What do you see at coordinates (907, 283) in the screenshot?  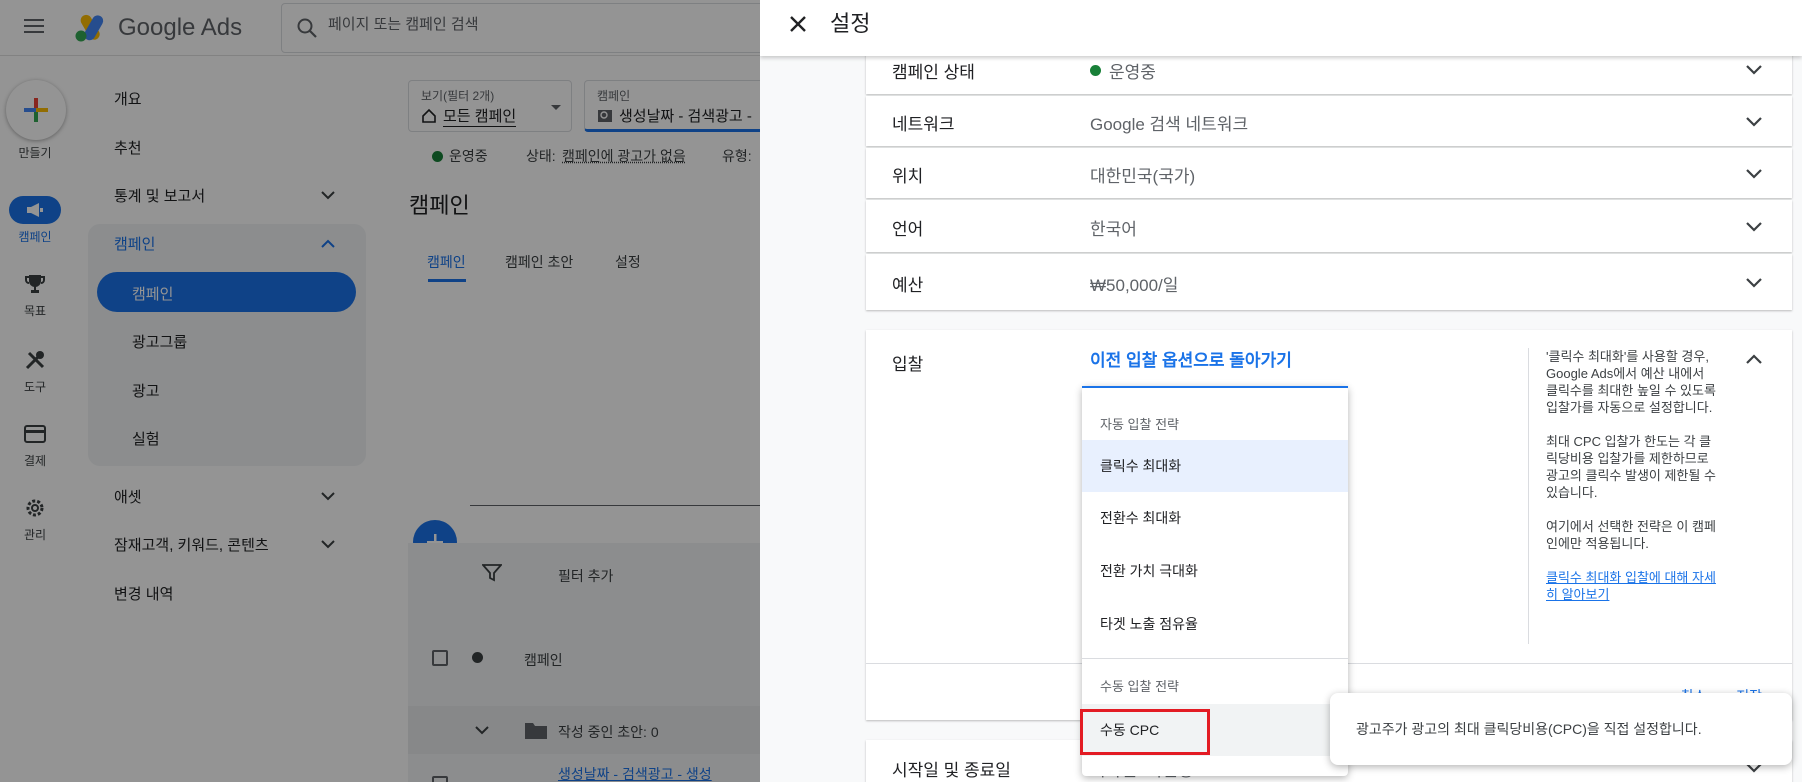 I see `setting-label: 예산` at bounding box center [907, 283].